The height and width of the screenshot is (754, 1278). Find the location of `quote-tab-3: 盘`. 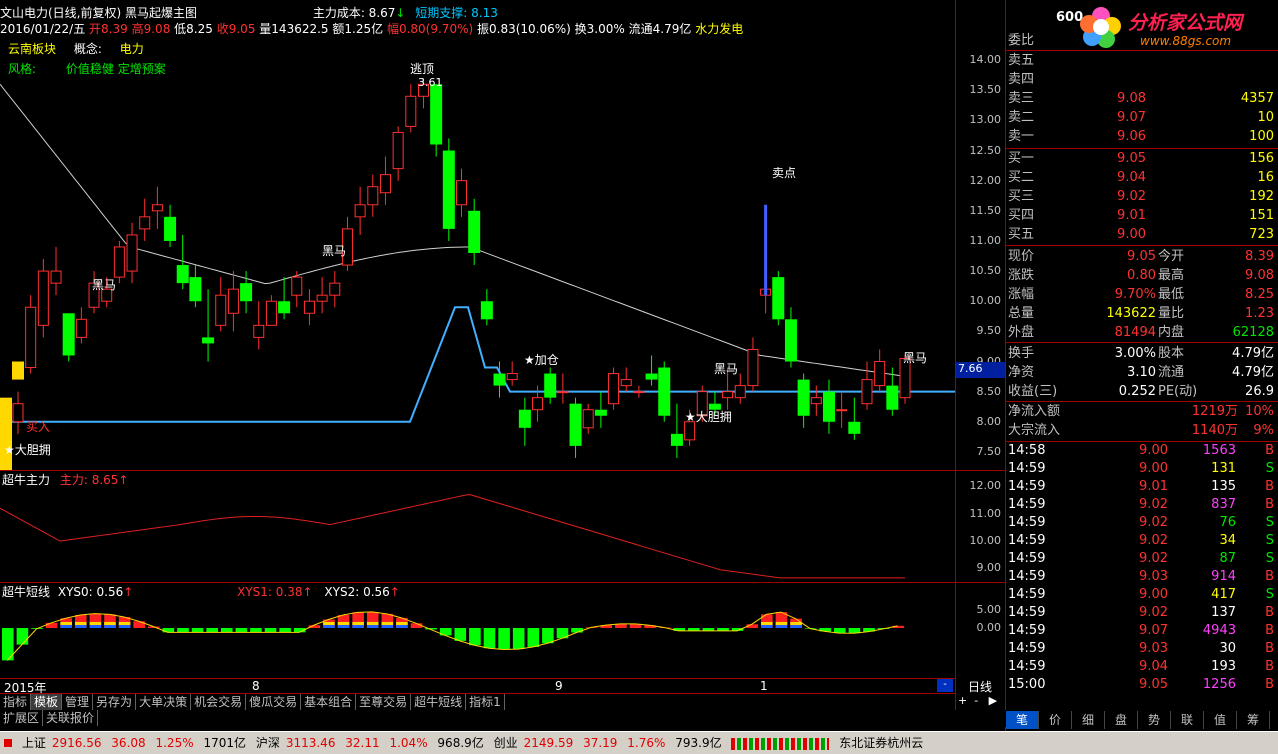

quote-tab-3: 盘 is located at coordinates (1121, 720).